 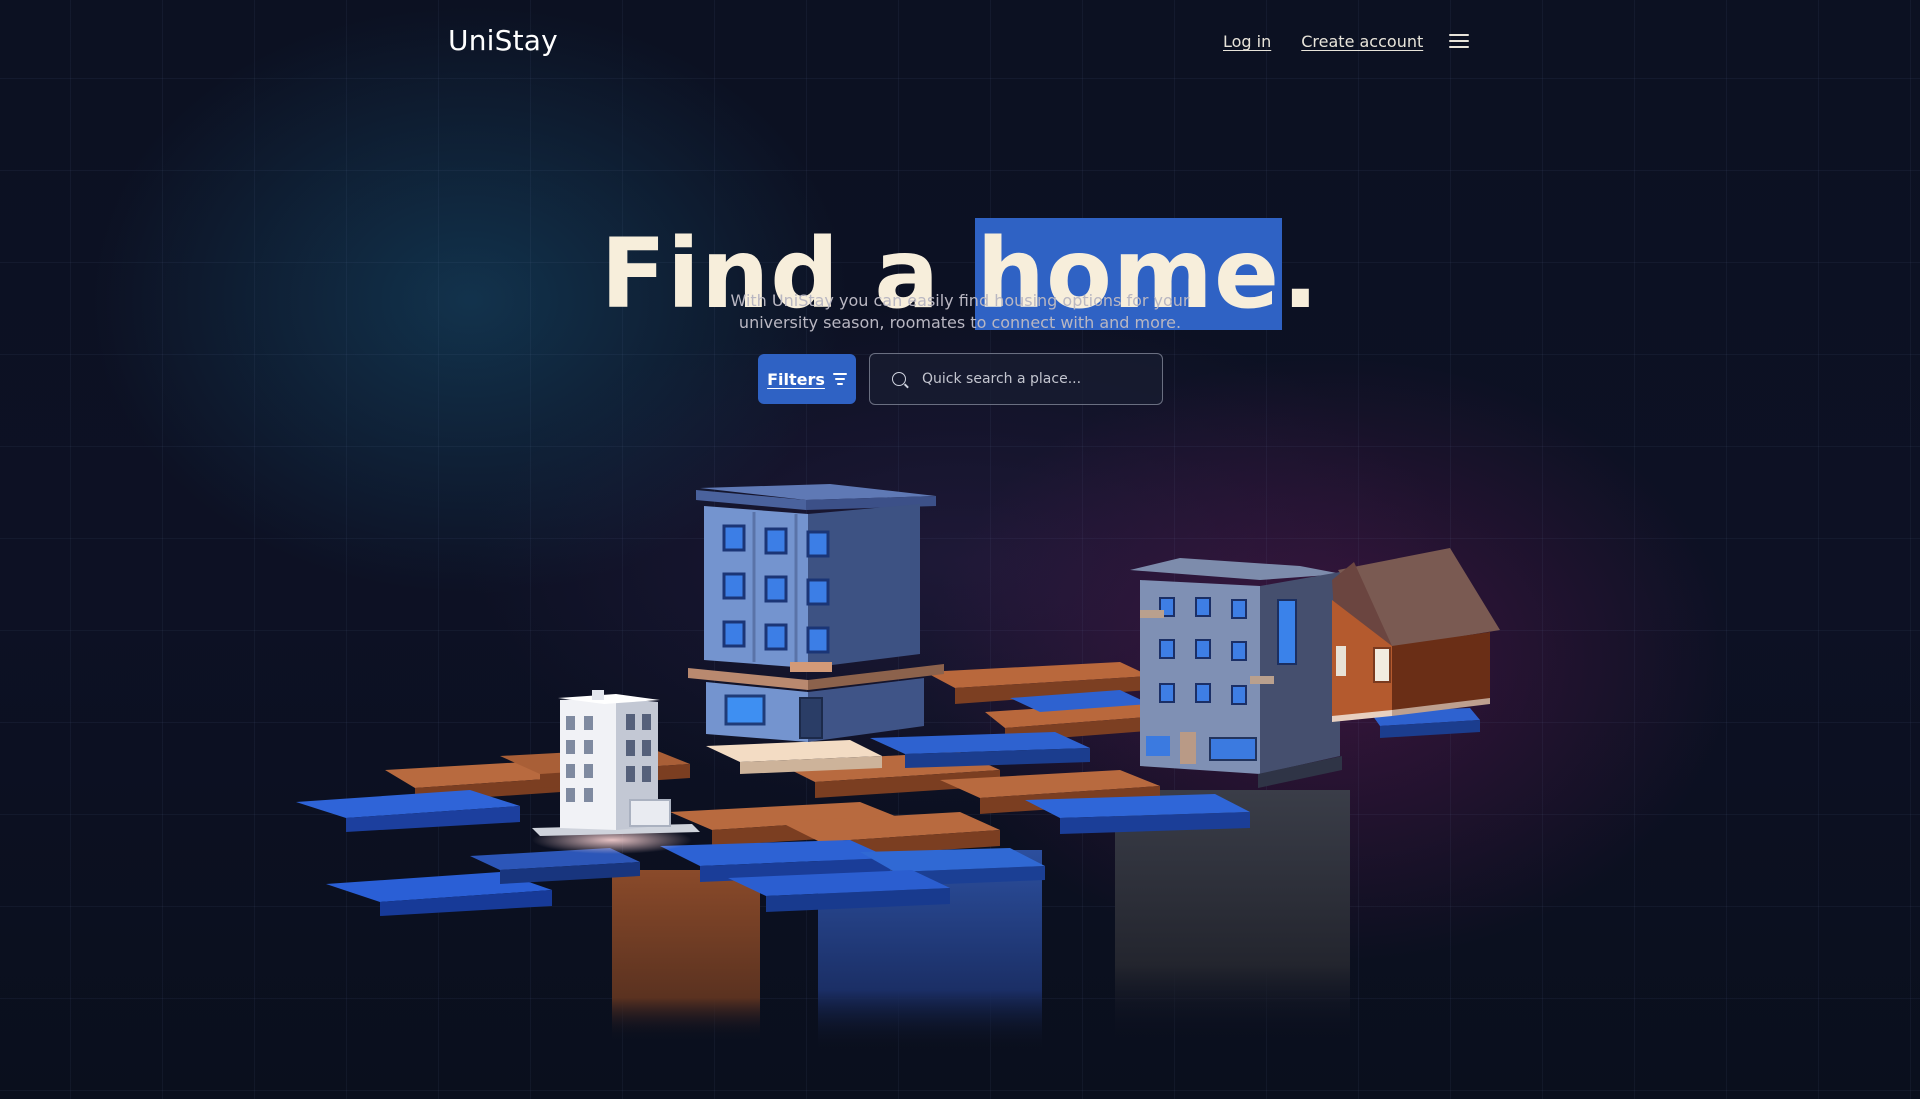 I want to click on orange-tiles, so click(x=772, y=760).